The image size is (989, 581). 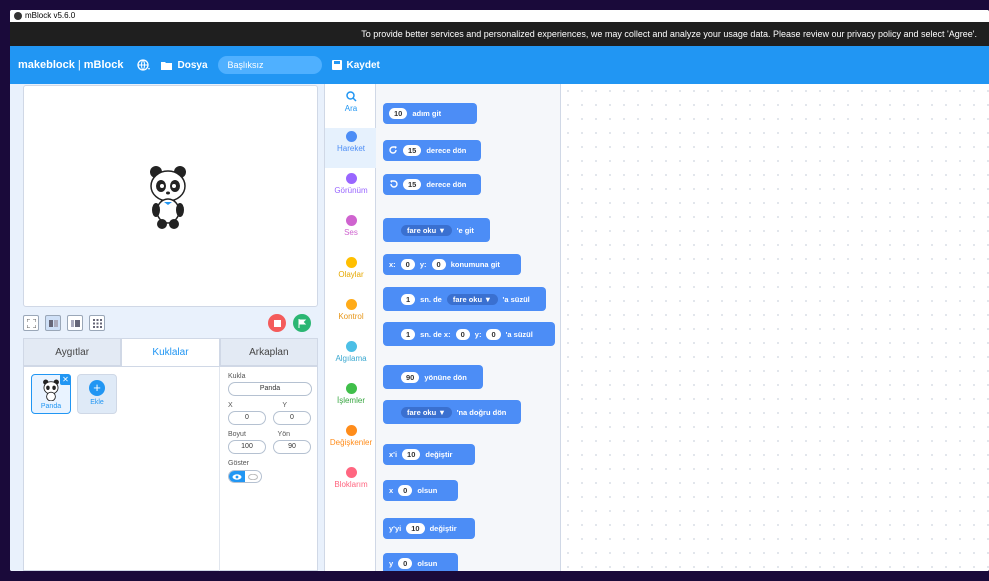 What do you see at coordinates (351, 262) in the screenshot?
I see `events-dot-icon` at bounding box center [351, 262].